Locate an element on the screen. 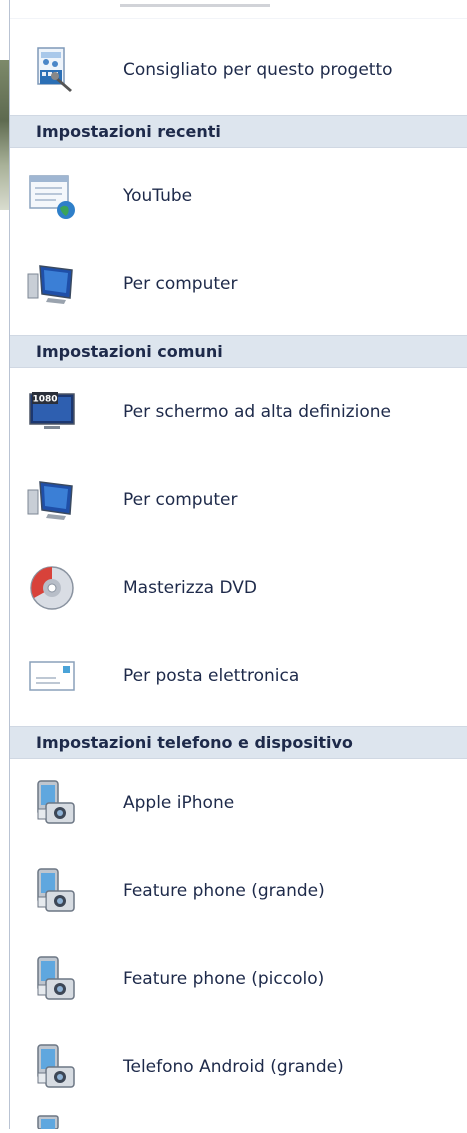 Image resolution: width=467 pixels, height=1133 pixels. menu-item-iphone: Apple iPhone is located at coordinates (238, 803).